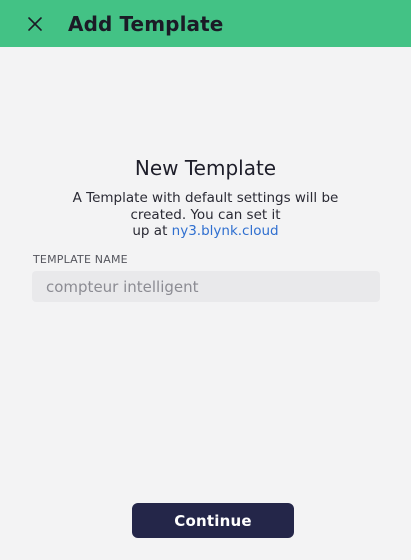 The image size is (411, 560). I want to click on close-icon, so click(35, 24).